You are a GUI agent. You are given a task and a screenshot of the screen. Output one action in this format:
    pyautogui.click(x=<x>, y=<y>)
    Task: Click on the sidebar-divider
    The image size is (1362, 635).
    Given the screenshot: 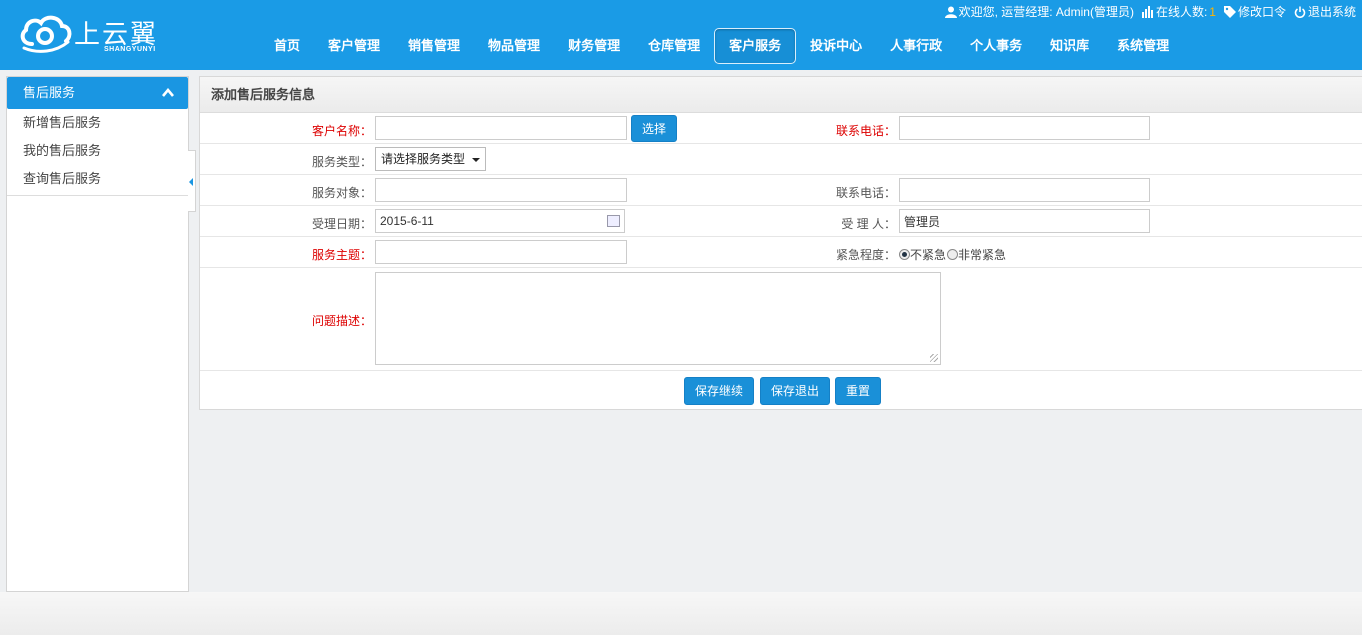 What is the action you would take?
    pyautogui.click(x=97, y=195)
    